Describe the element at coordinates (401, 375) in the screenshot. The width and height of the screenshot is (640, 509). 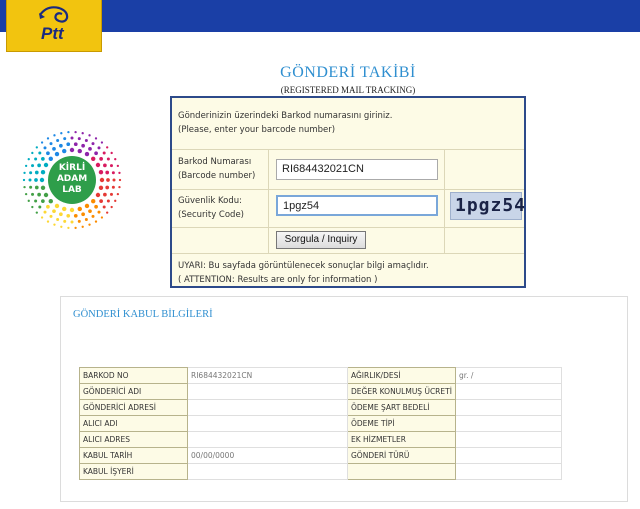
I see `field-label: AĞIRLIK/DESİ` at that location.